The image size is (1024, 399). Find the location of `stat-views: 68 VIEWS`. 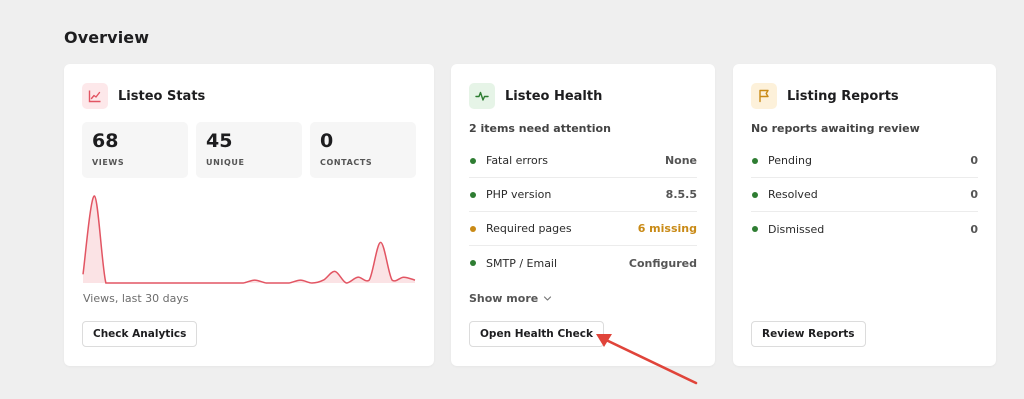

stat-views: 68 VIEWS is located at coordinates (135, 150).